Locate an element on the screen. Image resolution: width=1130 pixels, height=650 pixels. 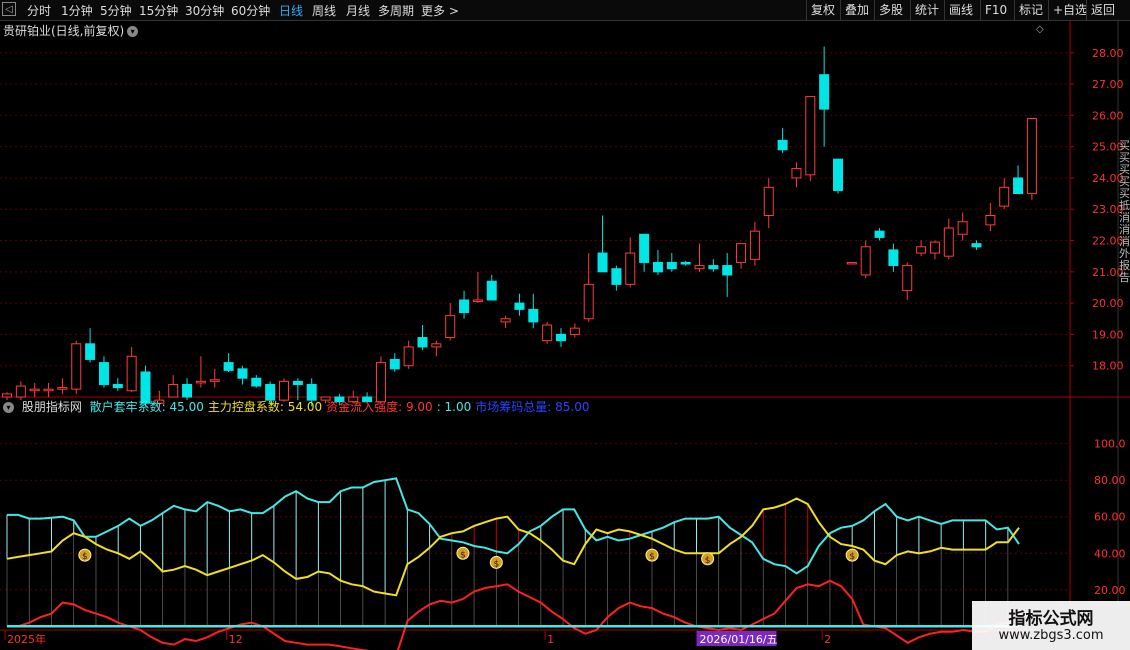
price-tick-label: 27.00 is located at coordinates (1108, 84).